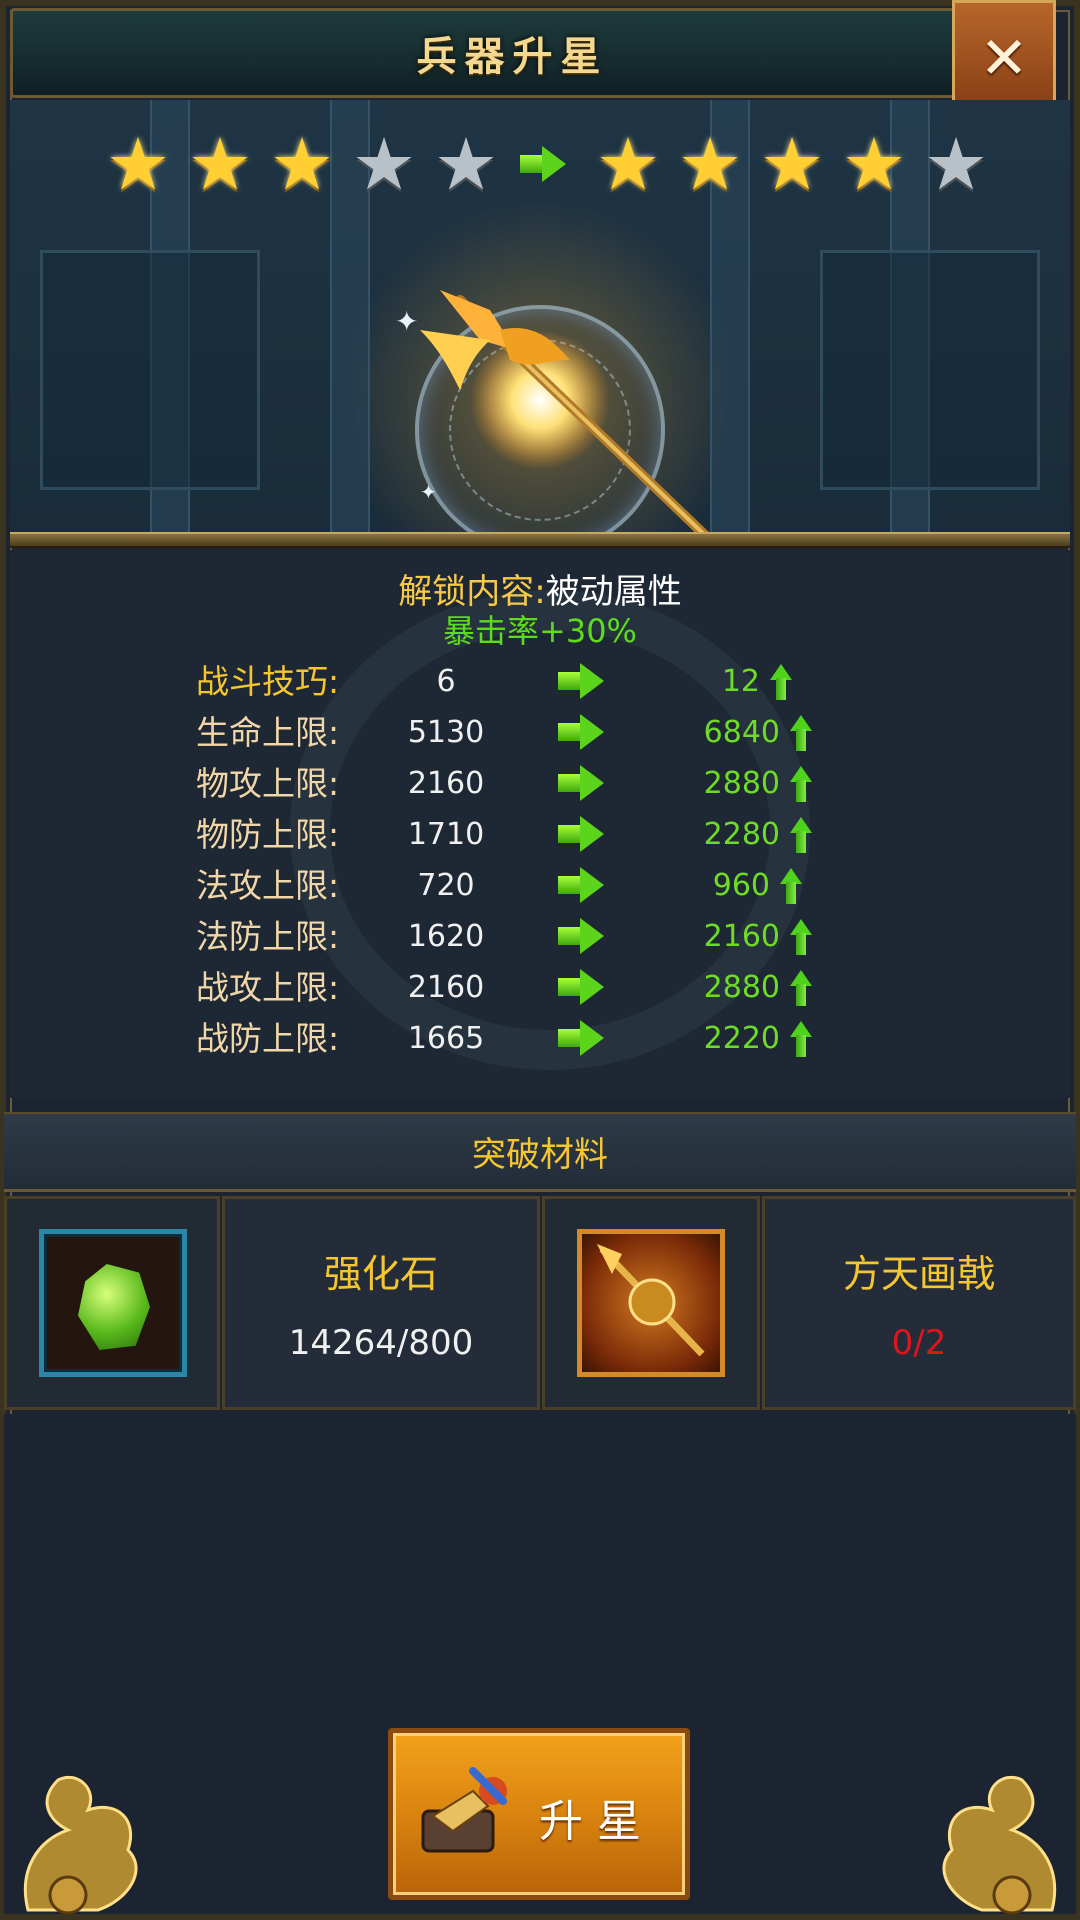 This screenshot has height=1920, width=1080. What do you see at coordinates (540, 1038) in the screenshot?
I see `stat-row: 战防上限: 1665 2220` at bounding box center [540, 1038].